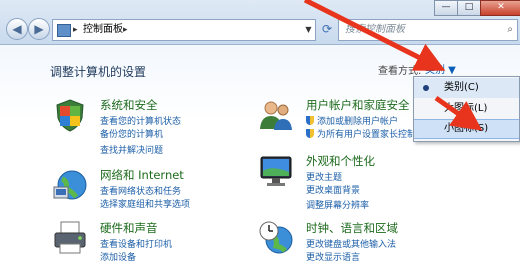 The width and height of the screenshot is (520, 265). Describe the element at coordinates (276, 238) in the screenshot. I see `clock-globe-icon` at that location.